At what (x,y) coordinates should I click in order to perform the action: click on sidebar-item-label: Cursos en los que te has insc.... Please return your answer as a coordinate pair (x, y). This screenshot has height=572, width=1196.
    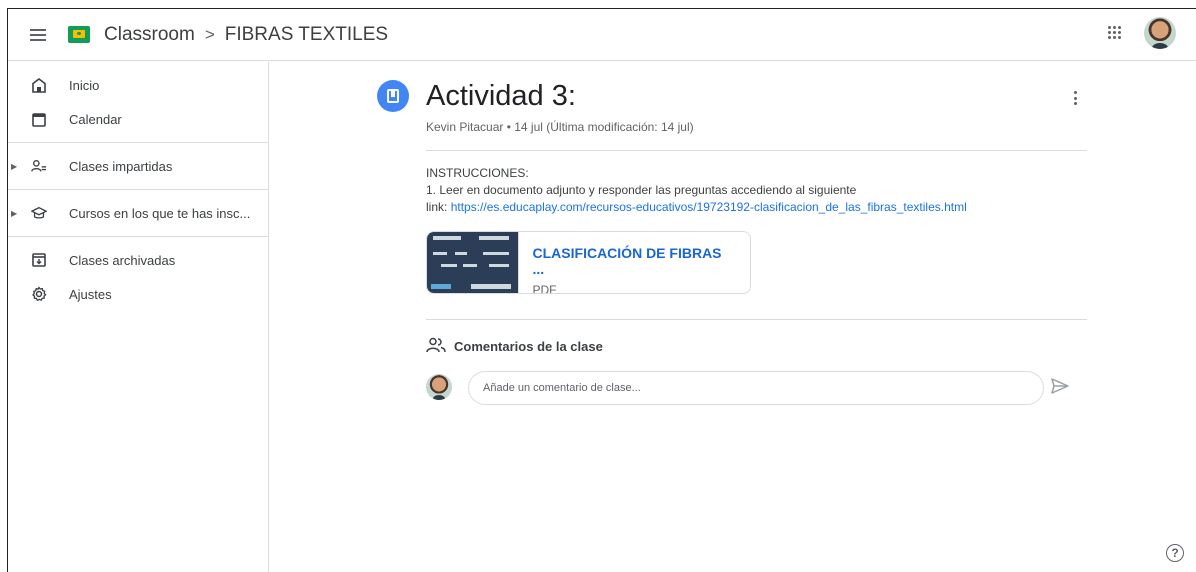
    Looking at the image, I should click on (160, 213).